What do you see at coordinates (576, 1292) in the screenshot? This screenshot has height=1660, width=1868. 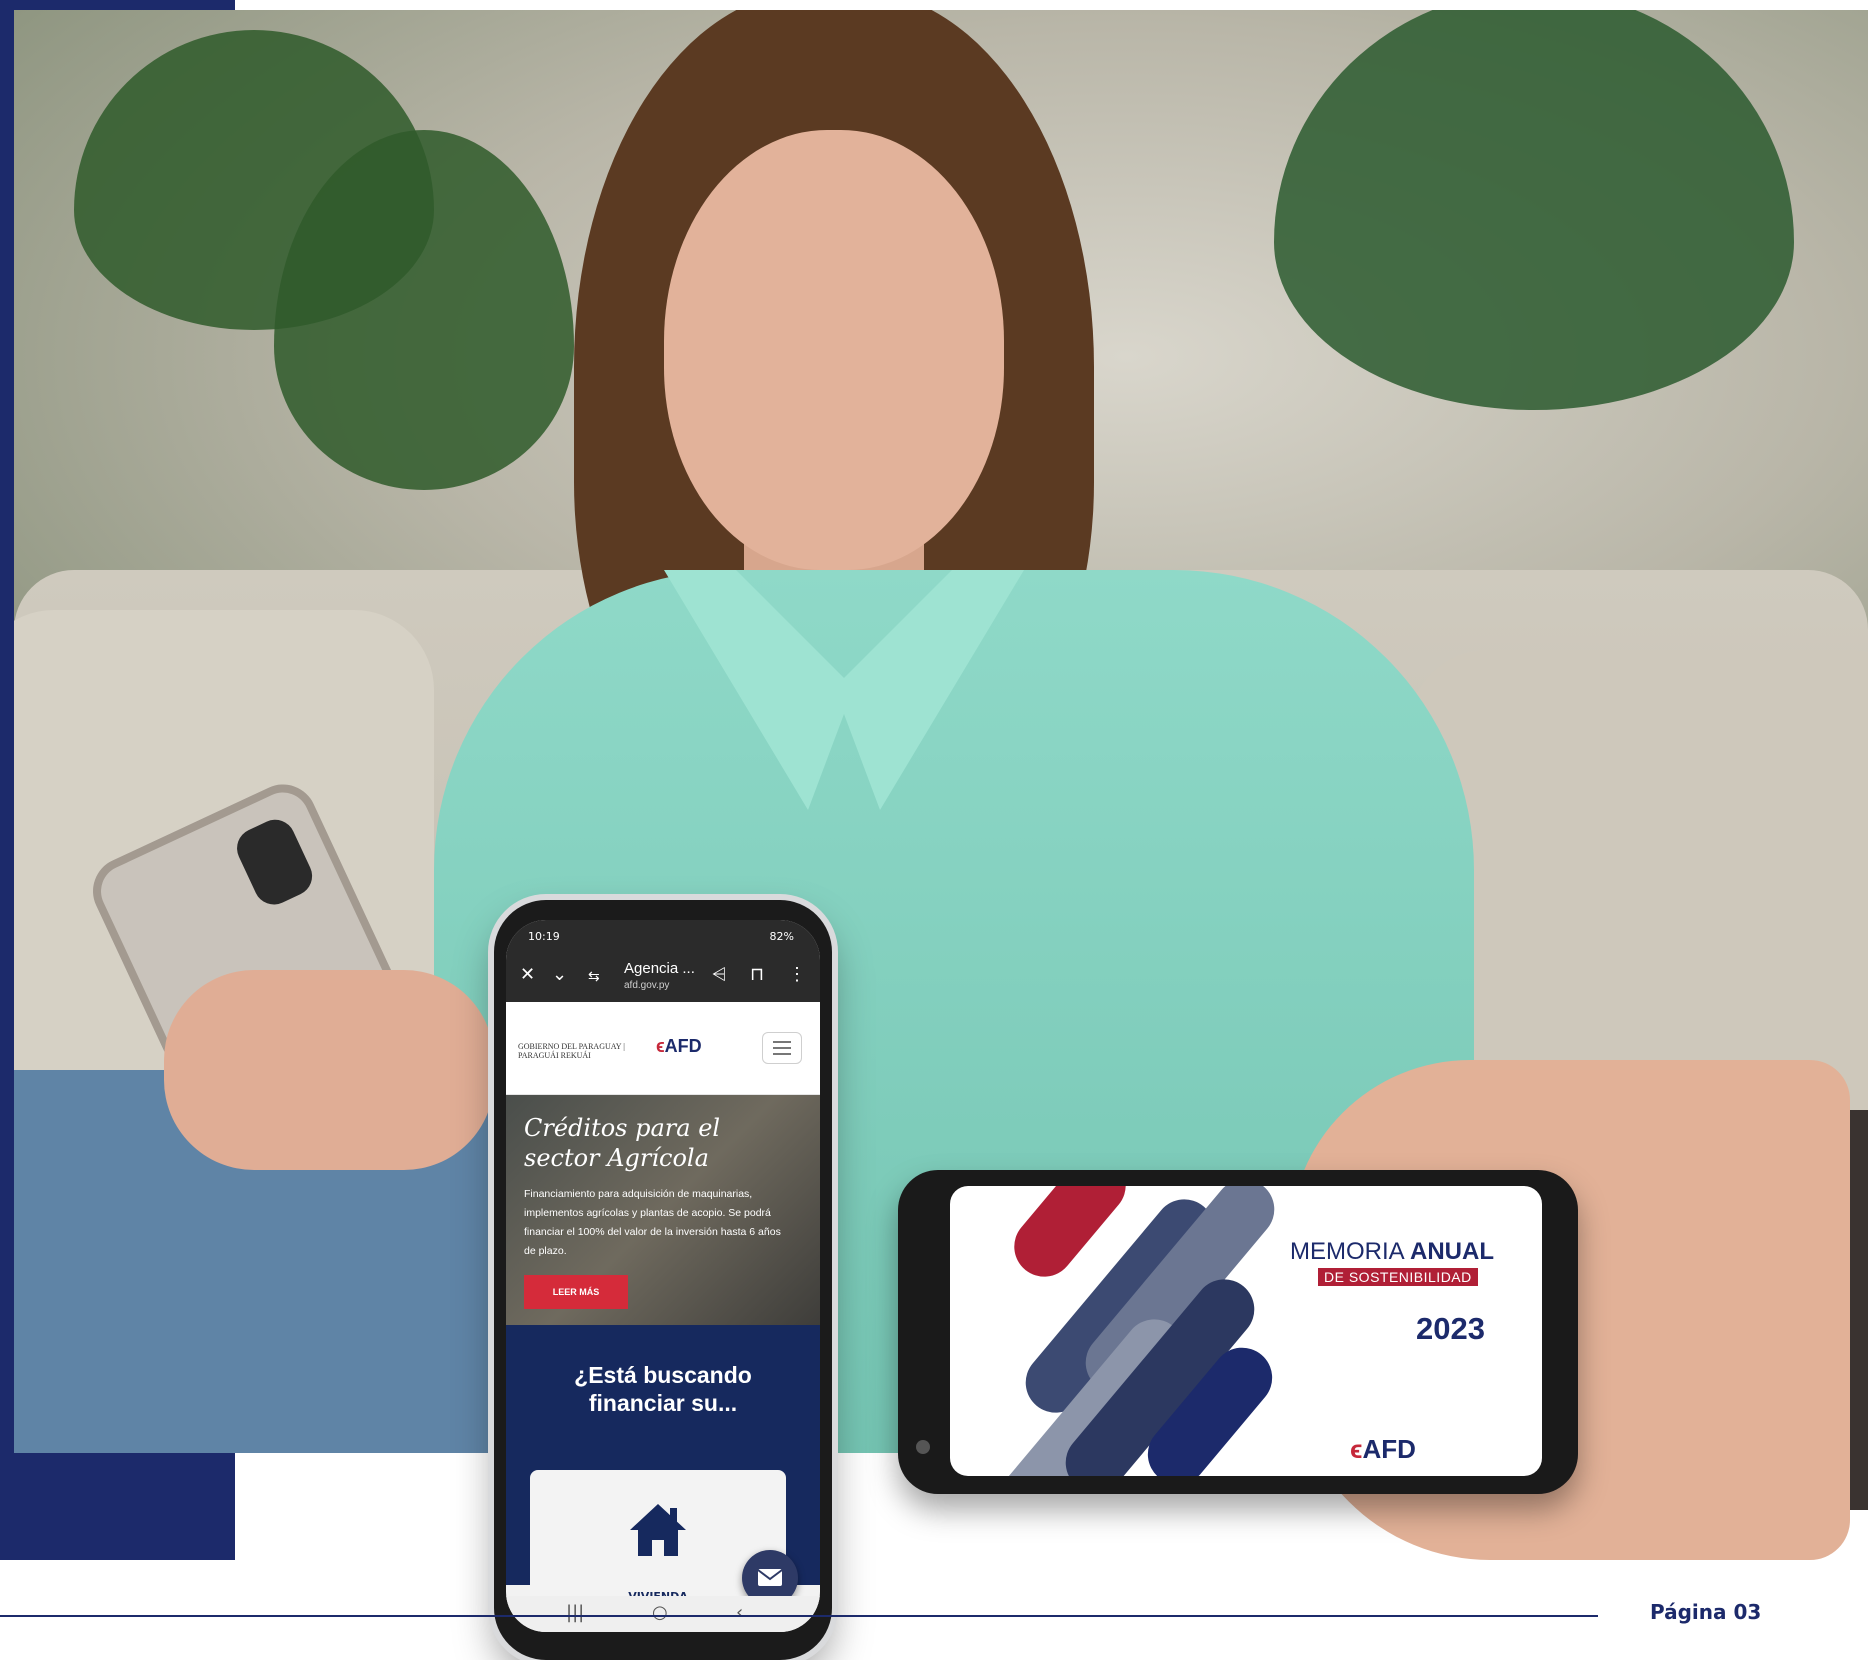 I see `leer-mas-button: LEER MÁS` at bounding box center [576, 1292].